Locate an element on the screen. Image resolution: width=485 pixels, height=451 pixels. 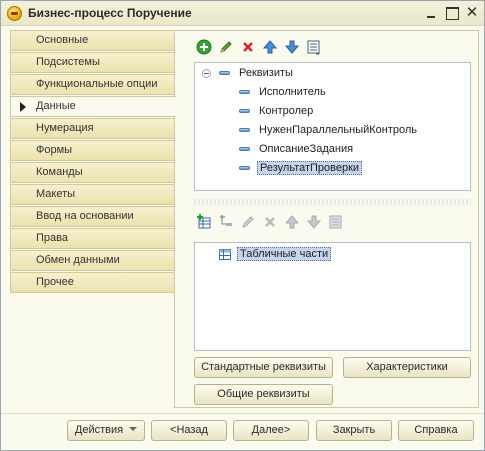
sidebar-item-label: Обмен данными is located at coordinates (78, 260).